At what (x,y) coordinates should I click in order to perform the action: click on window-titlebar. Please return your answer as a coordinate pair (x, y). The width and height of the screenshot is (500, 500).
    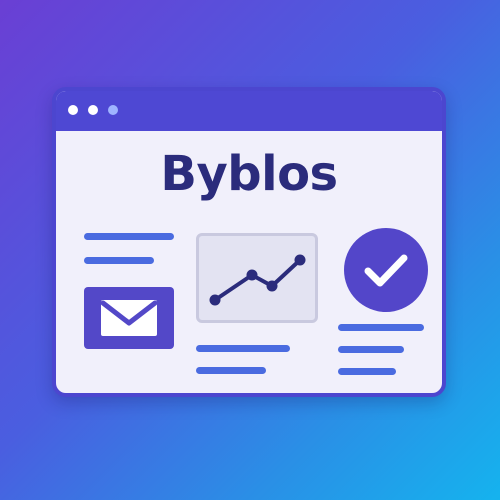
    Looking at the image, I should click on (249, 111).